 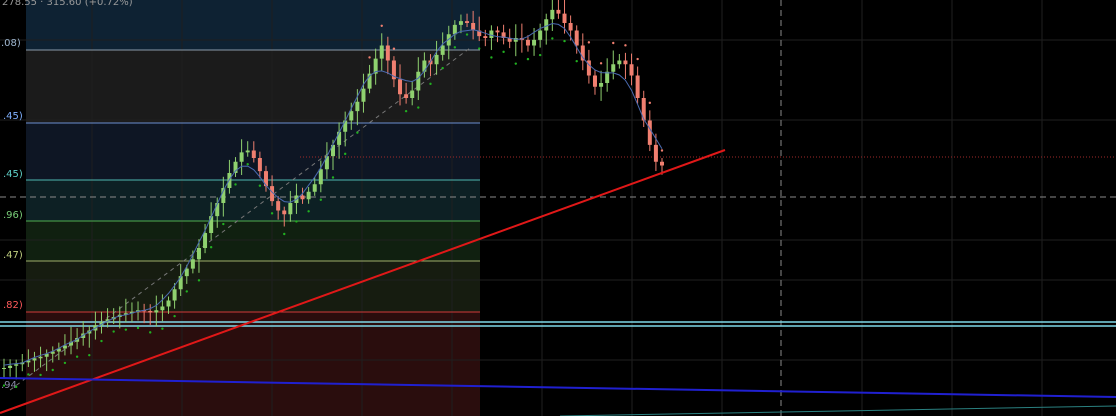 What do you see at coordinates (13, 255) in the screenshot?
I see `fib-label-4: .47)` at bounding box center [13, 255].